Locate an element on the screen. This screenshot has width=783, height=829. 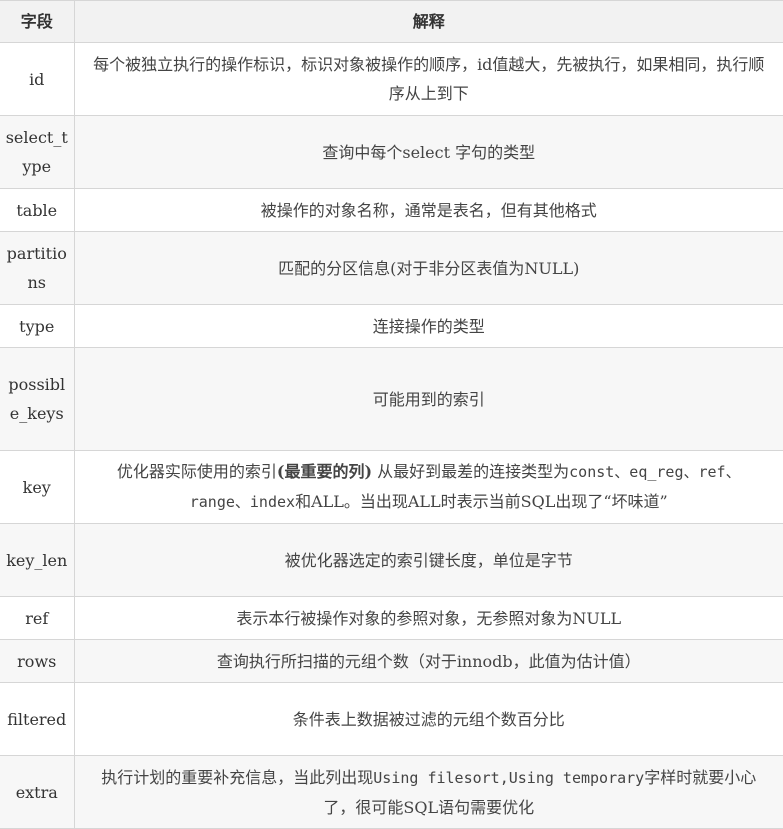
field-name: key_len is located at coordinates (37, 560).